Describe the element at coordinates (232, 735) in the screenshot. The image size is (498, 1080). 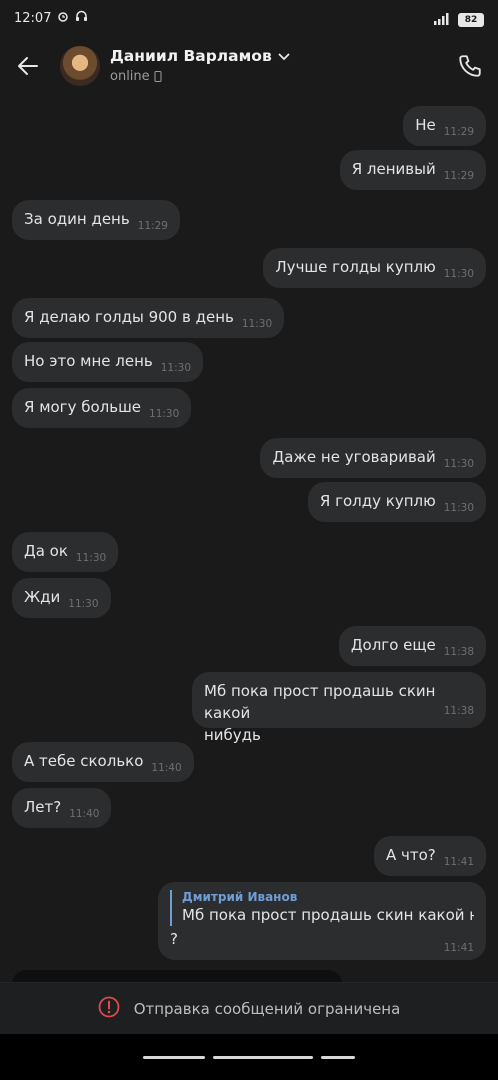
I see `message-text-line: нибудь` at that location.